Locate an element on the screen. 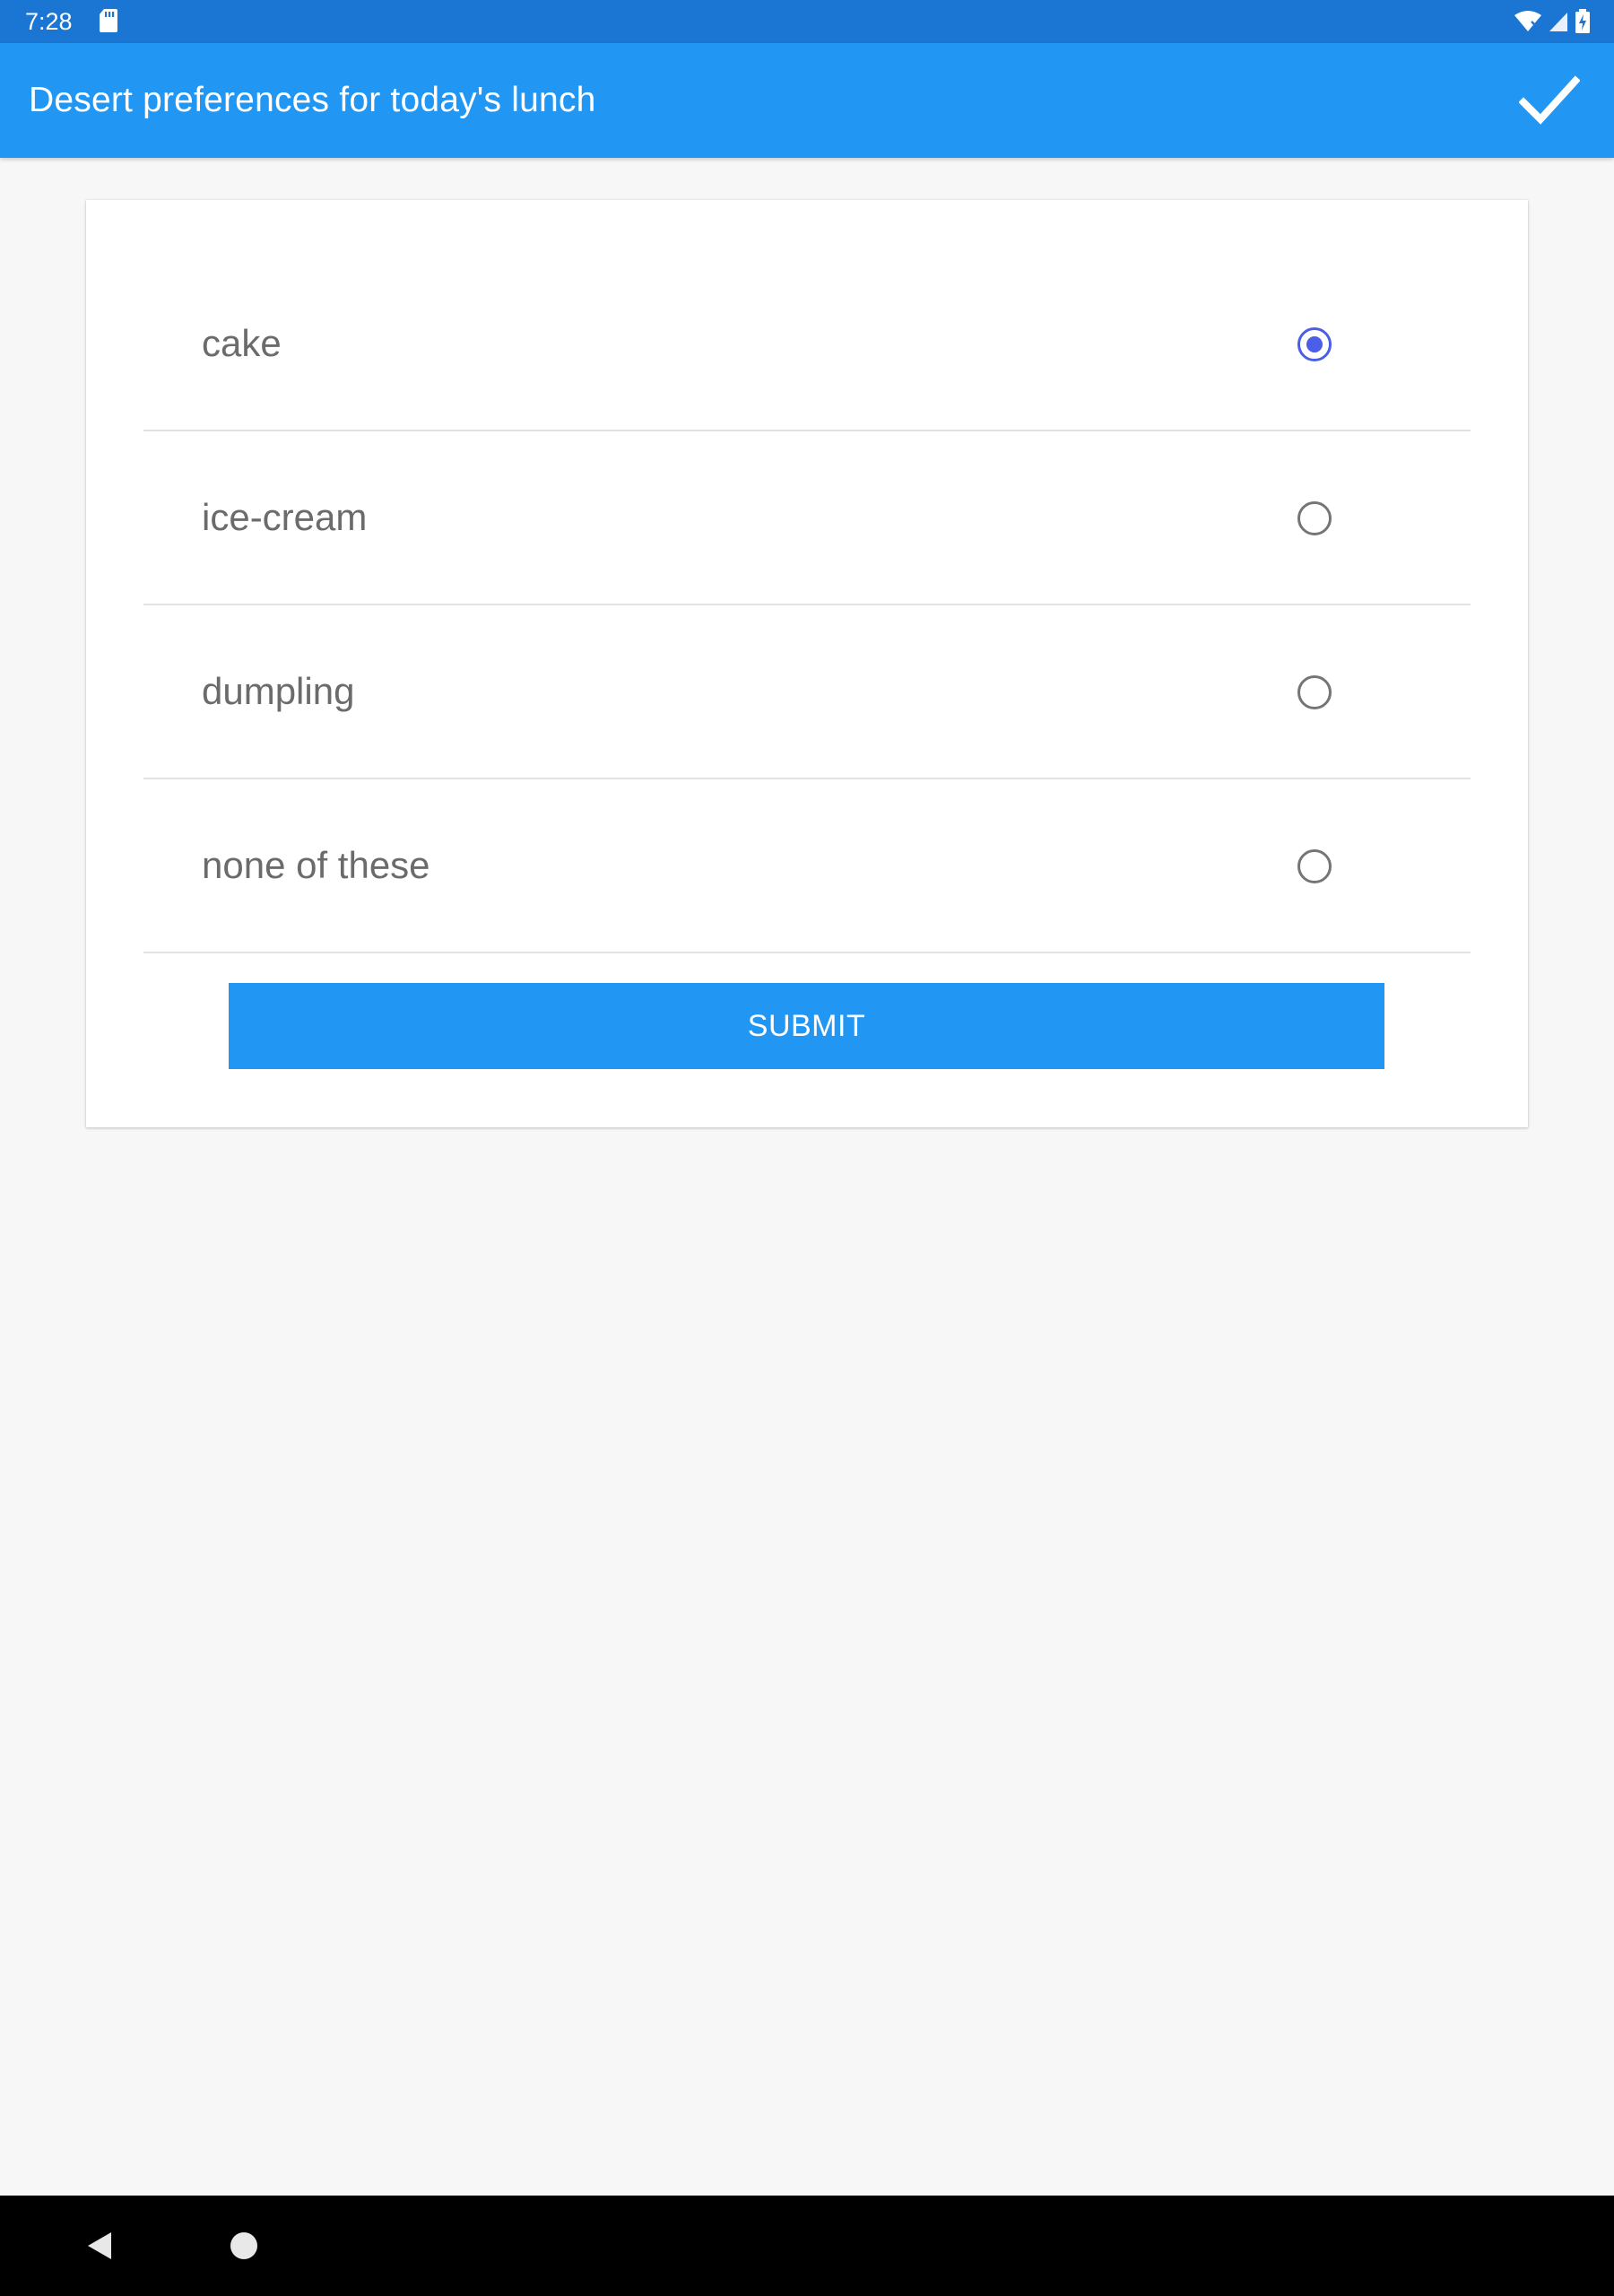 The image size is (1614, 2296). status-bar: 7:28 is located at coordinates (807, 21).